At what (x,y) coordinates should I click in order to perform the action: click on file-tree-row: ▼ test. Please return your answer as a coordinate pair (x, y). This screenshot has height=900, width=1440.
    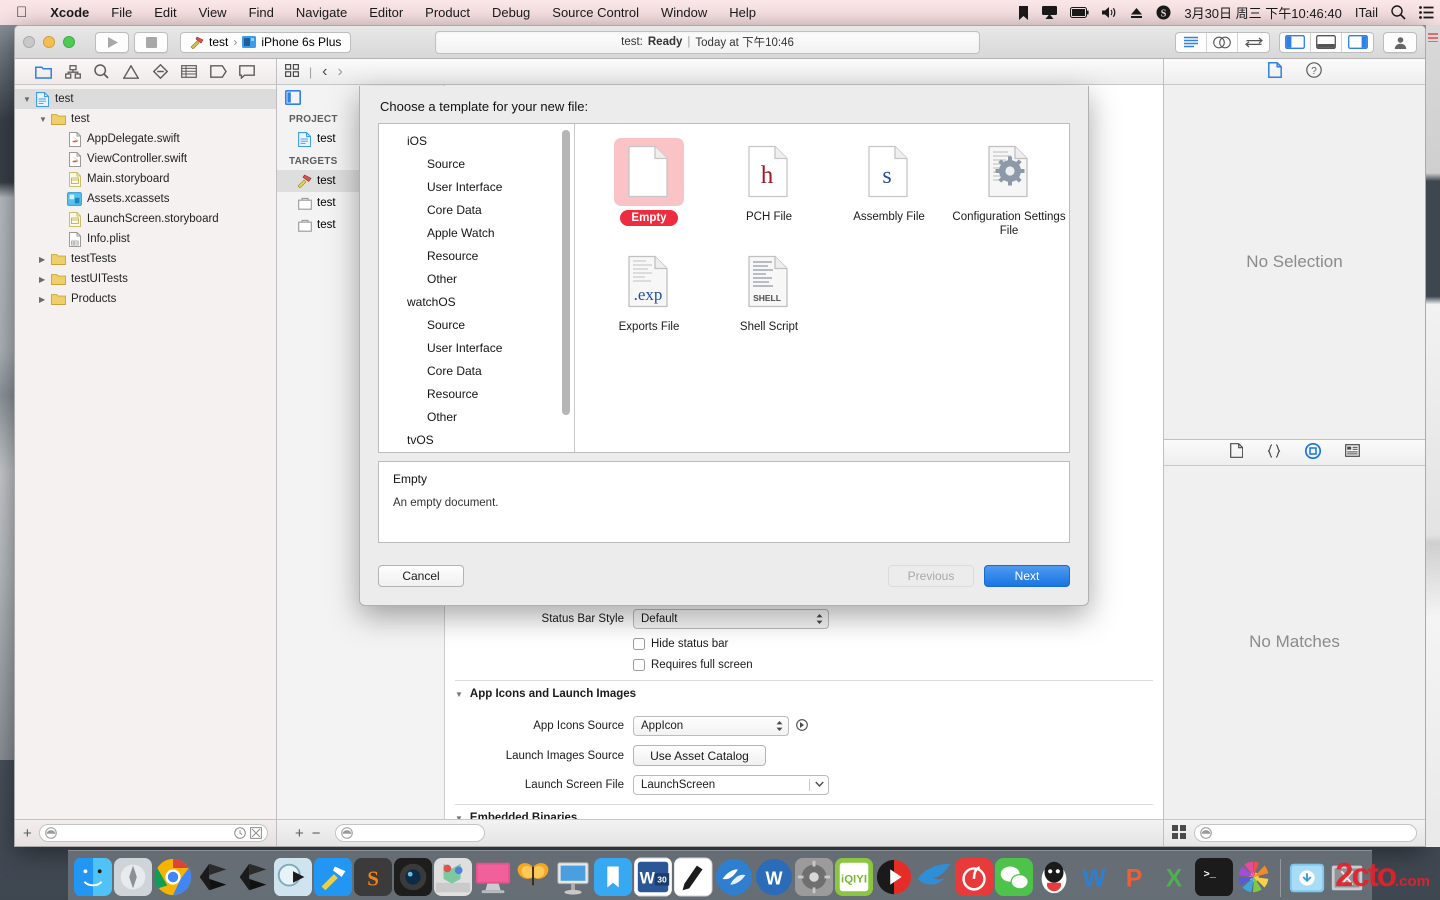
    Looking at the image, I should click on (145, 99).